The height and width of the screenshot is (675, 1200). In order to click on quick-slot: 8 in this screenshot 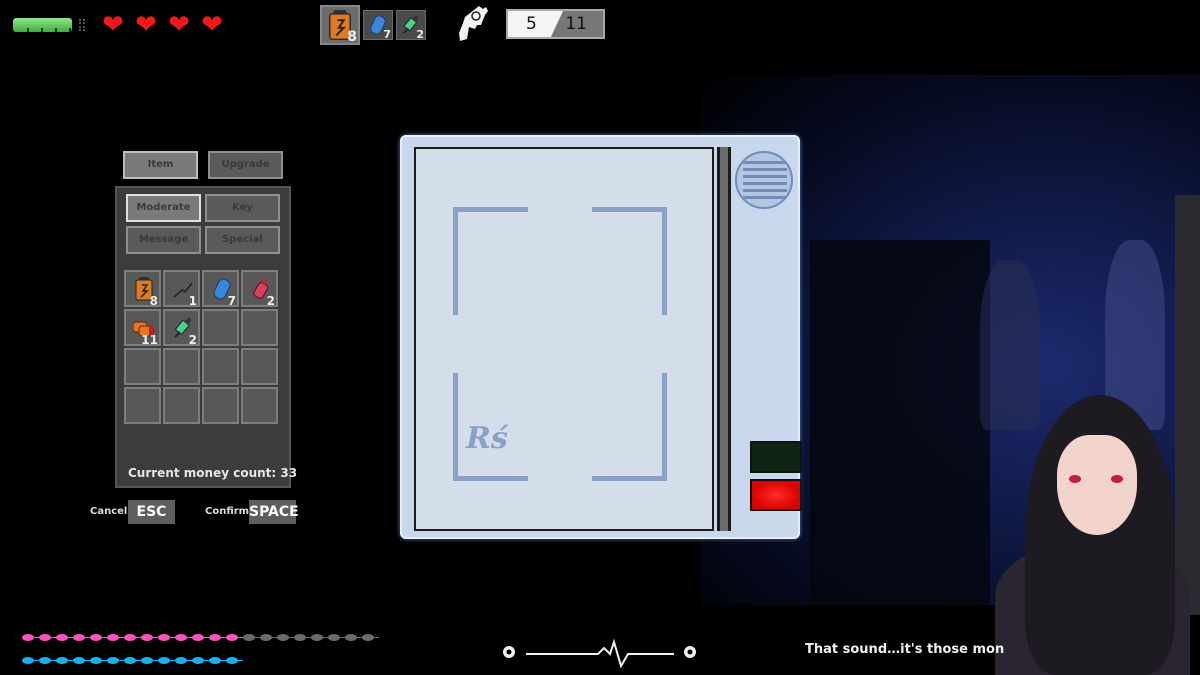, I will do `click(340, 25)`.